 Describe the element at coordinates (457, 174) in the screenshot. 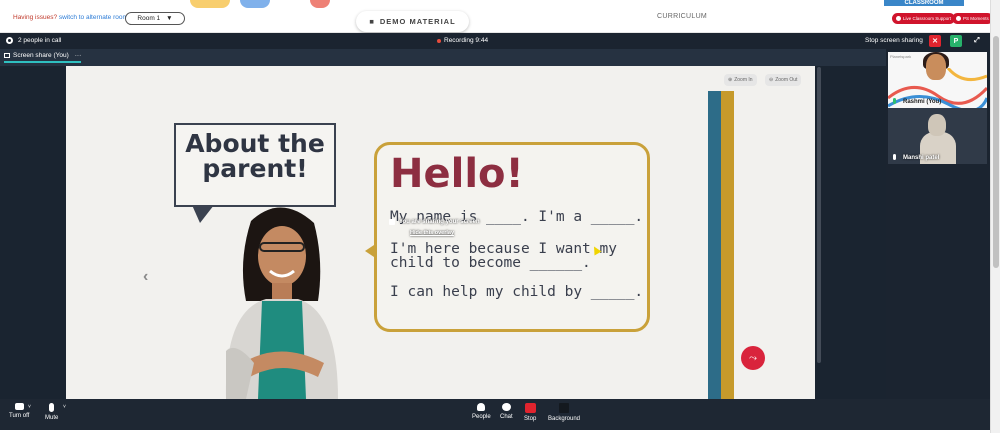

I see `hello-heading: Hello!` at that location.